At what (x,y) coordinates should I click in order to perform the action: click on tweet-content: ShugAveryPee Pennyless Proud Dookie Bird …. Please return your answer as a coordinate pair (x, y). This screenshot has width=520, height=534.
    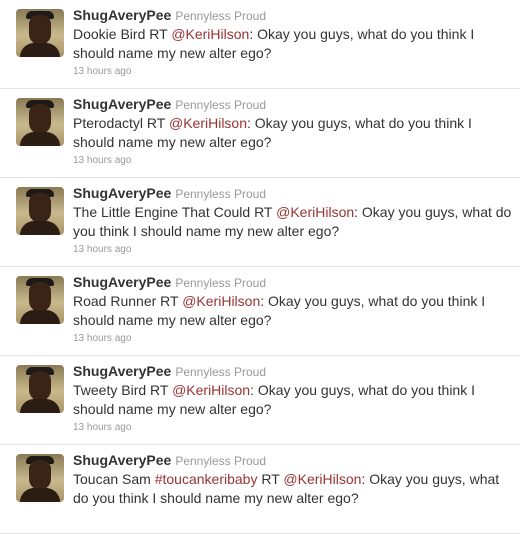
    Looking at the image, I should click on (293, 43).